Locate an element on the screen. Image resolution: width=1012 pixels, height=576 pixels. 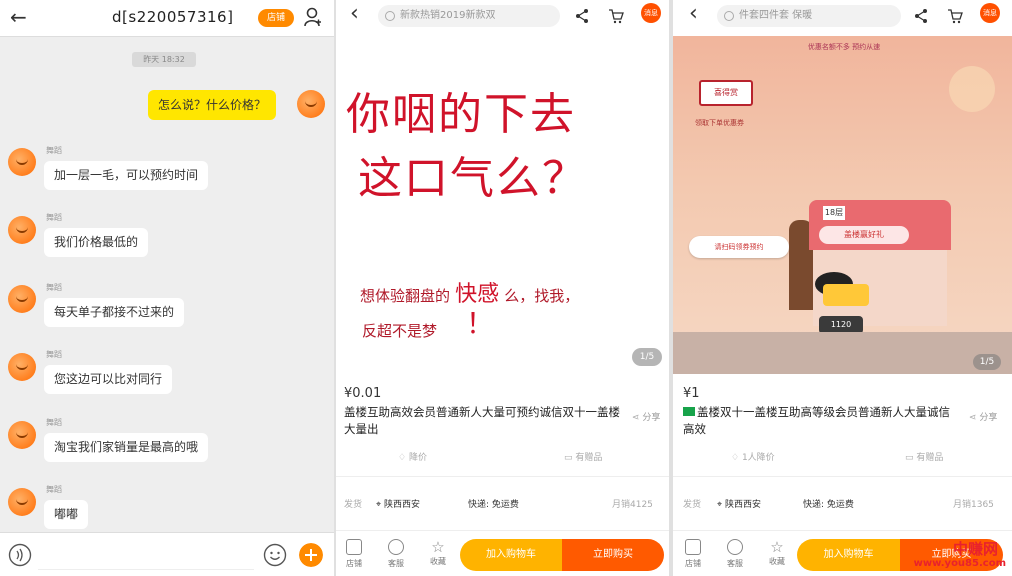
product-title: 盖楼双十一盖楼互助高等级会员普通新人大量诚信高效 is located at coordinates (818, 421).